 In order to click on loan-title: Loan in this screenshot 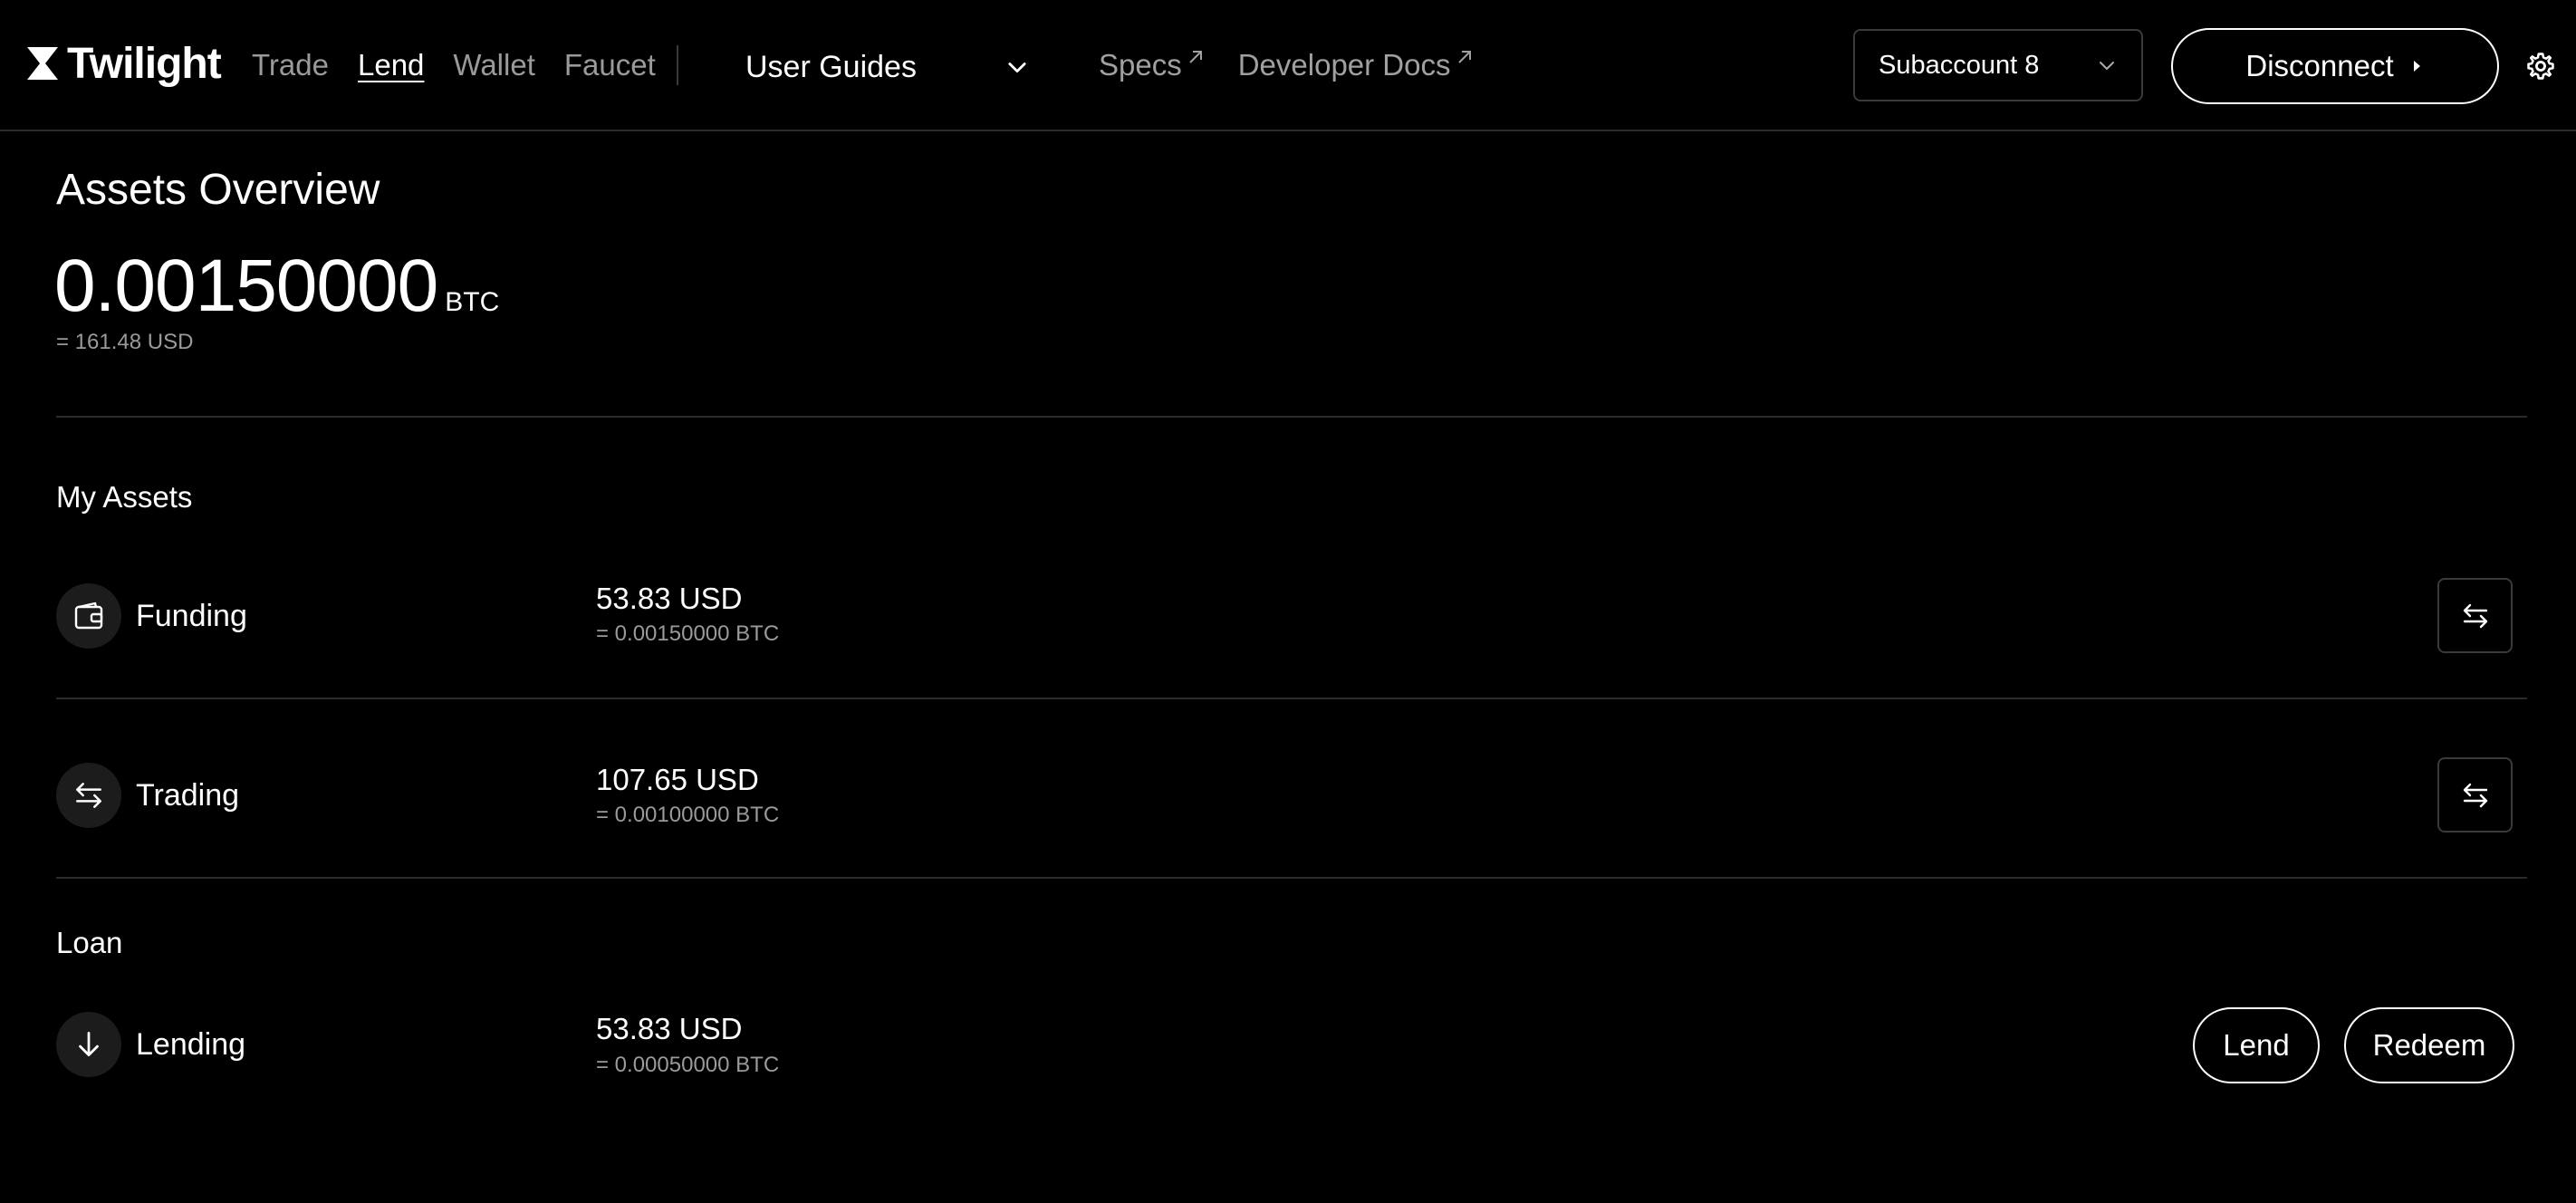, I will do `click(89, 943)`.